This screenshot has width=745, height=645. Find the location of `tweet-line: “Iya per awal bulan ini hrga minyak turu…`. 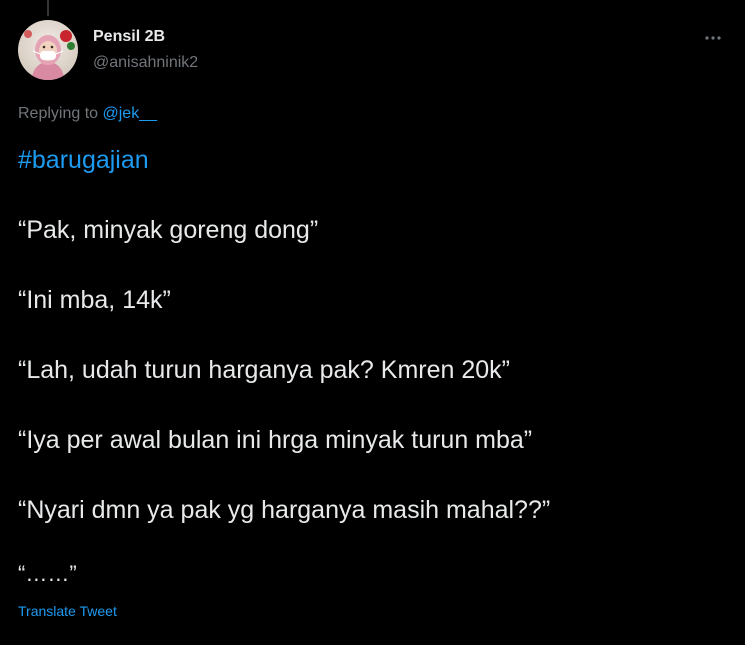

tweet-line: “Iya per awal bulan ini hrga minyak turu… is located at coordinates (275, 440).